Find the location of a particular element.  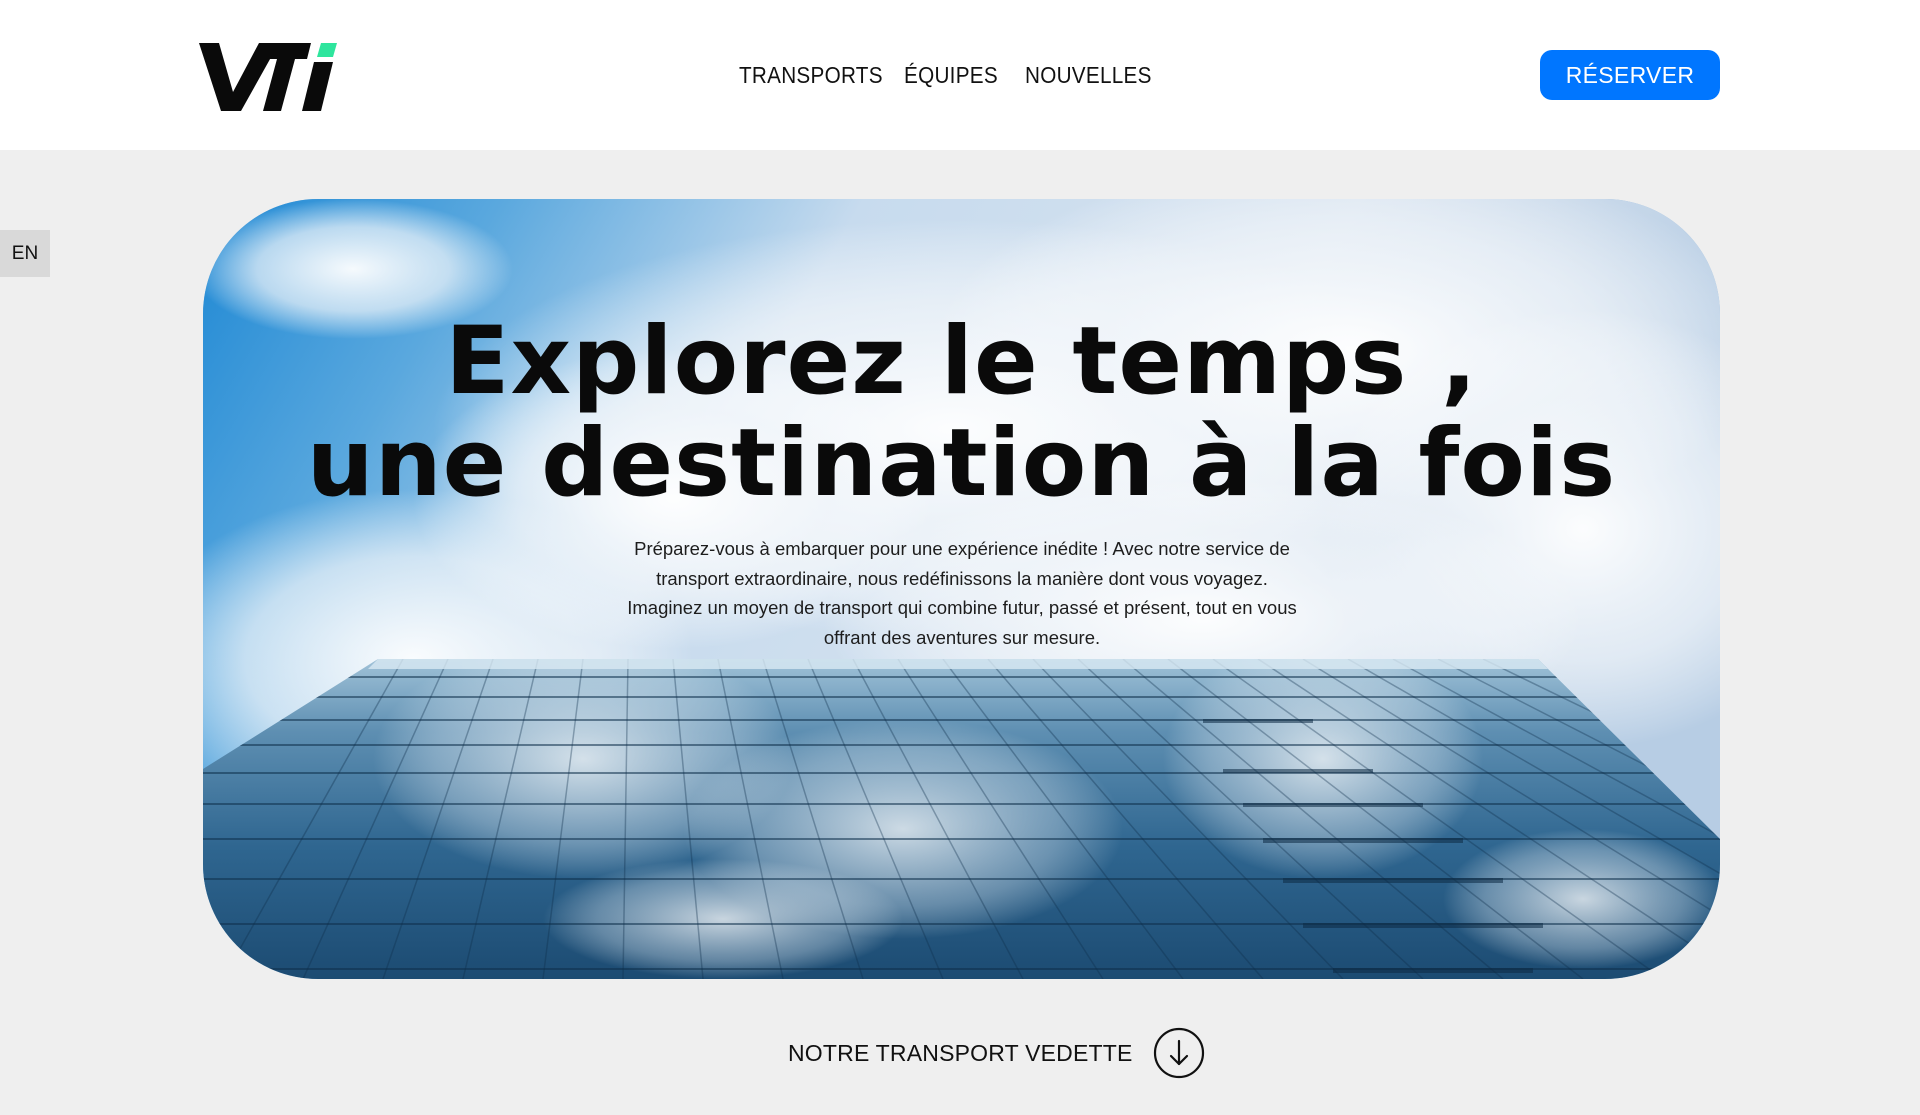

reserve-button: RÉSERVER is located at coordinates (1630, 75).